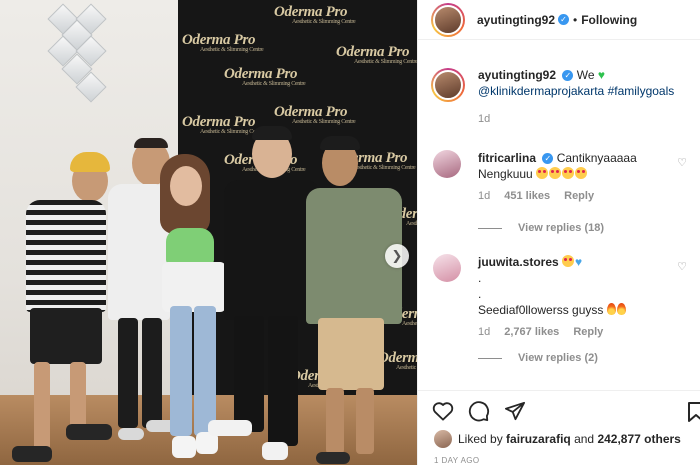 This screenshot has width=700, height=465. Describe the element at coordinates (576, 91) in the screenshot. I see `caption-tags-link: @klinikdermaprojakarta #familygoals` at that location.